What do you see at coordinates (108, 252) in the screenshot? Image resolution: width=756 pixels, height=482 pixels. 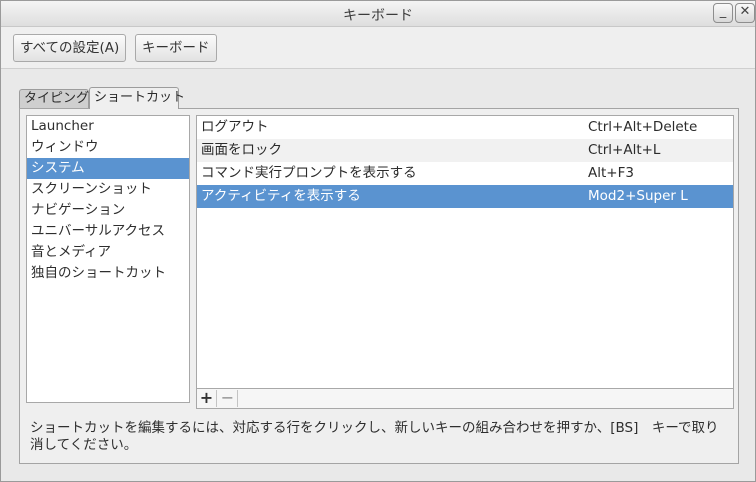 I see `category-item-sound-media: 音とメディア` at bounding box center [108, 252].